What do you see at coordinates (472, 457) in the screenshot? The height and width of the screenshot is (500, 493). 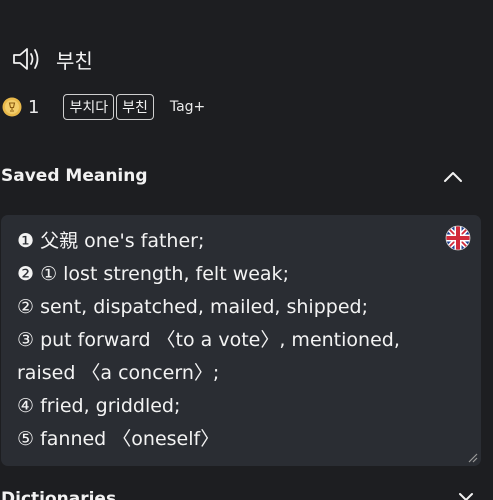 I see `resize-handle-icon` at bounding box center [472, 457].